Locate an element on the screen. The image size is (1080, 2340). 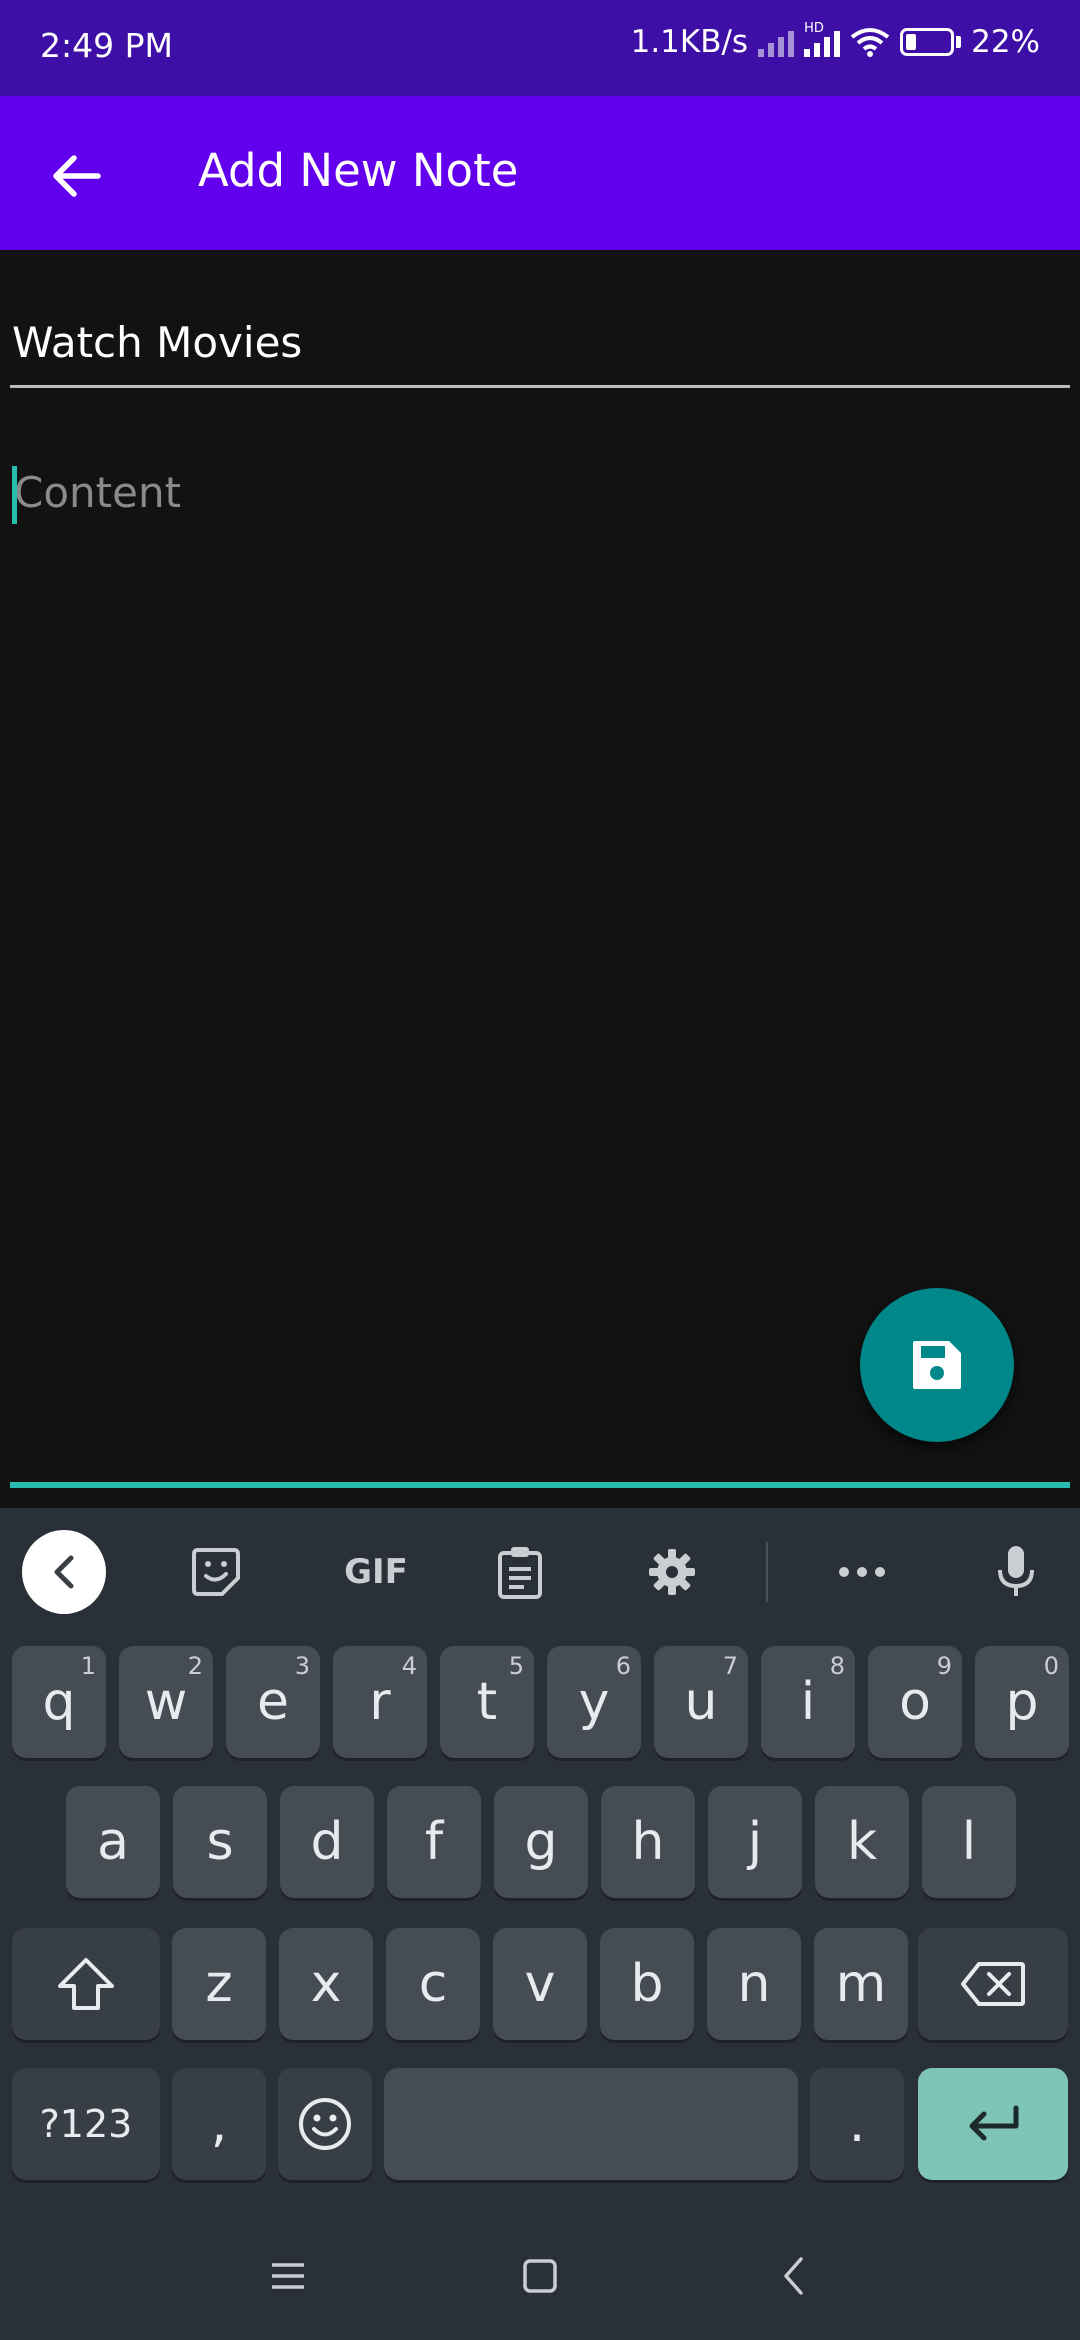
key-label: k is located at coordinates (862, 1842).